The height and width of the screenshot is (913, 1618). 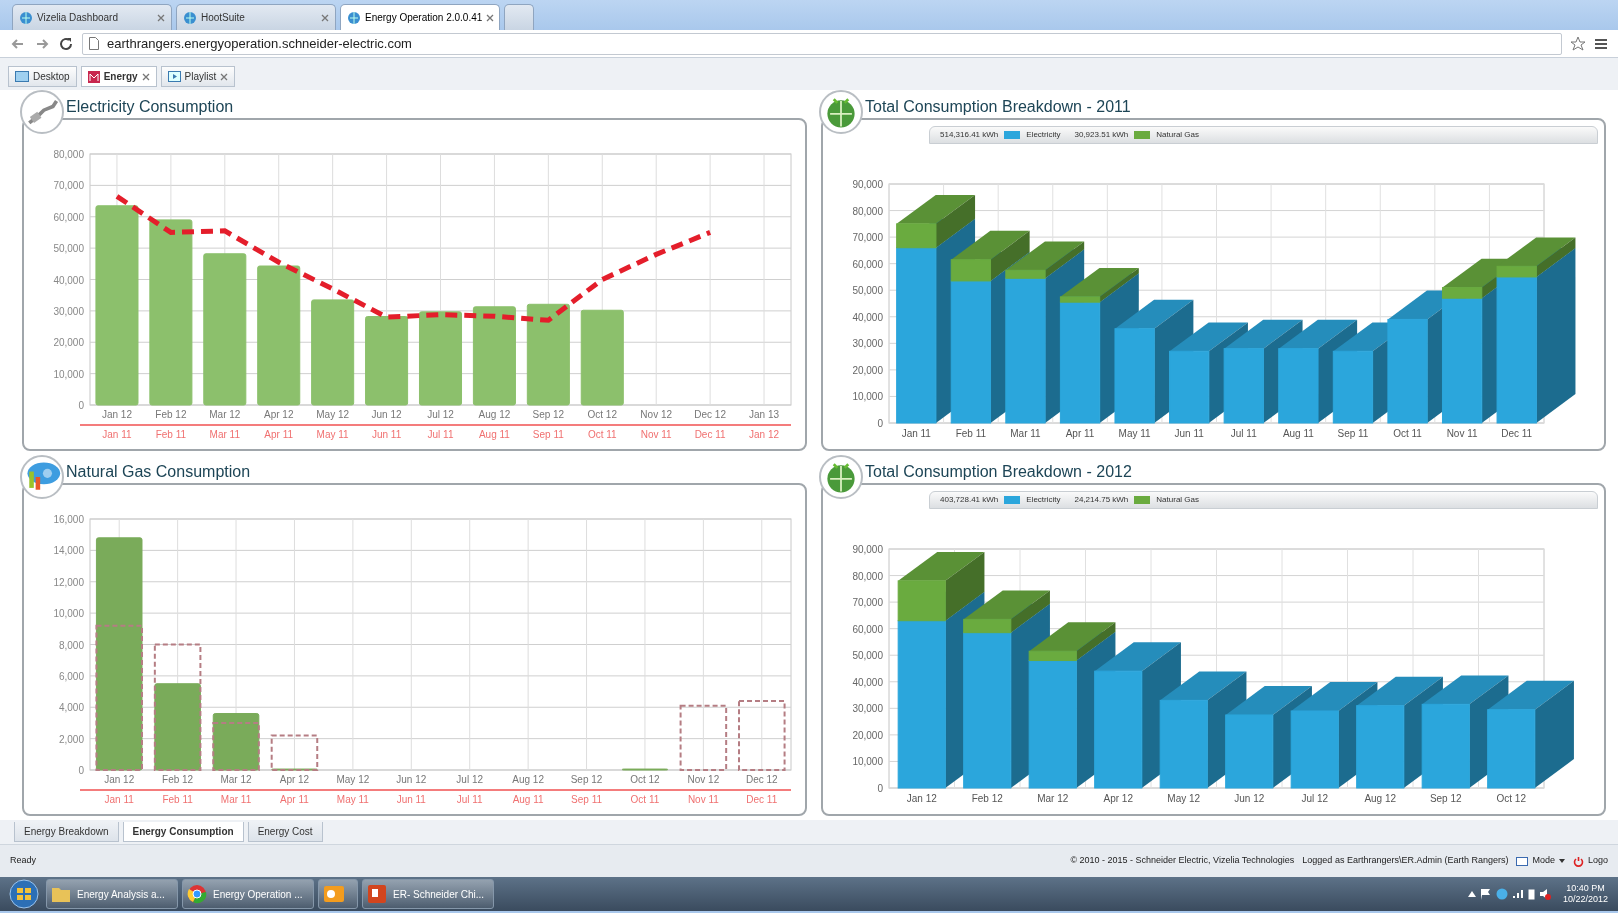 What do you see at coordinates (71, 739) in the screenshot?
I see `axis-label: 2,000` at bounding box center [71, 739].